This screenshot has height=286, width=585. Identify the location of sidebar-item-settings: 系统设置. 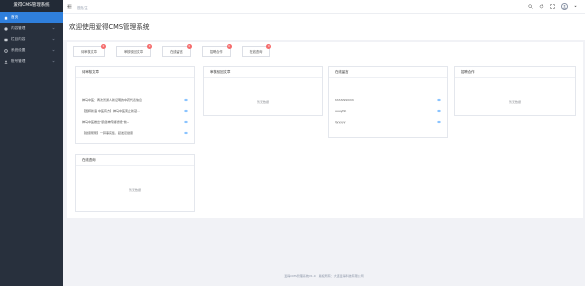
(31, 50).